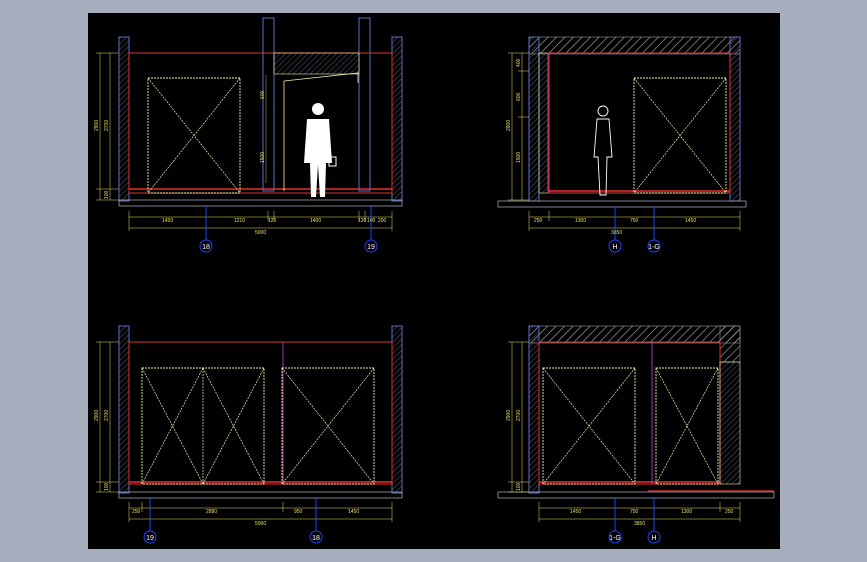 This screenshot has width=867, height=562. Describe the element at coordinates (263, 94) in the screenshot. I see `inner-dim-label: 600` at that location.